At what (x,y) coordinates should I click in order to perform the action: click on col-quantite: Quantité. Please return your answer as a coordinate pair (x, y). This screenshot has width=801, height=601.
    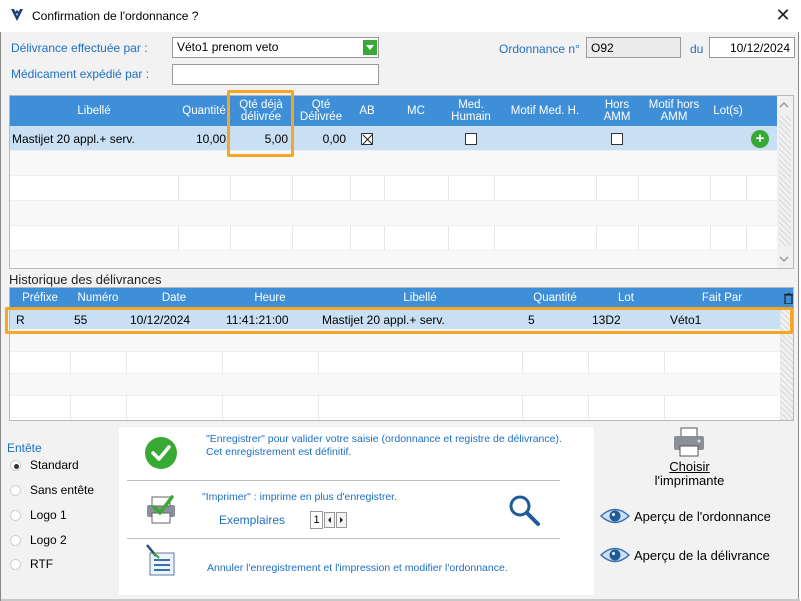
    Looking at the image, I should click on (204, 111).